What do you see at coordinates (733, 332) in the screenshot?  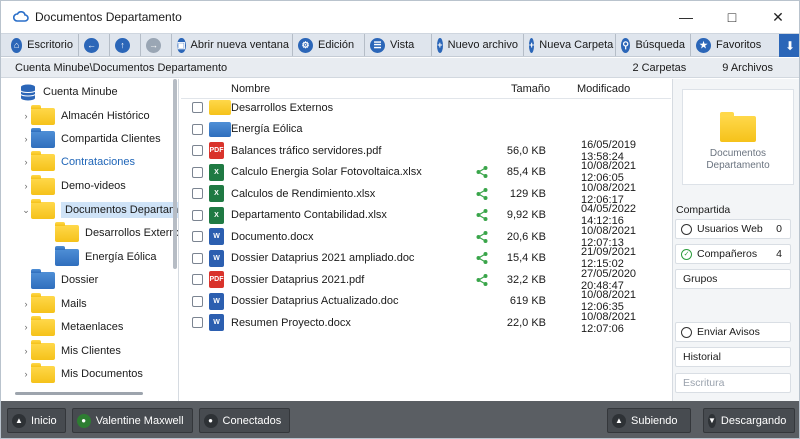 I see `enviar-avisos-button: Enviar Avisos` at bounding box center [733, 332].